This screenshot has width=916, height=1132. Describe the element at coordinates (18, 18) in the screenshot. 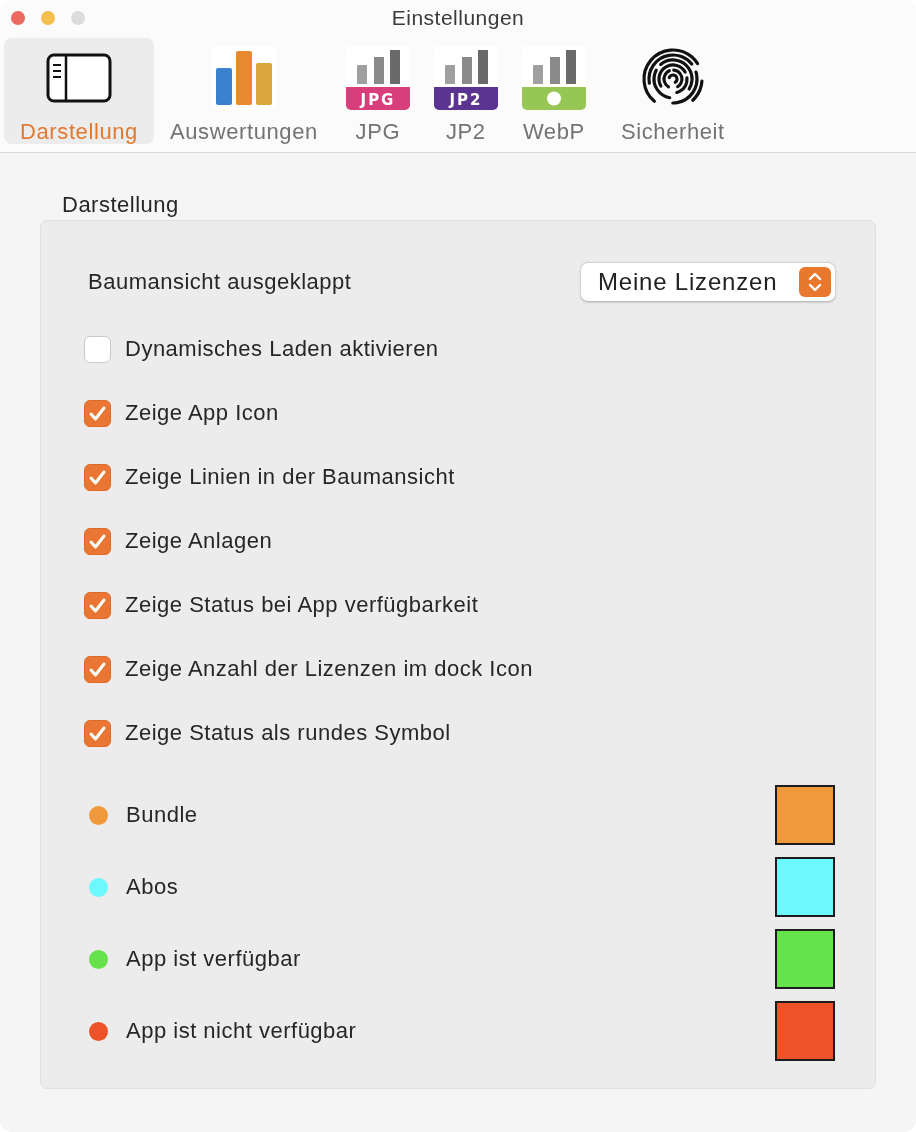

I see `close-button` at that location.